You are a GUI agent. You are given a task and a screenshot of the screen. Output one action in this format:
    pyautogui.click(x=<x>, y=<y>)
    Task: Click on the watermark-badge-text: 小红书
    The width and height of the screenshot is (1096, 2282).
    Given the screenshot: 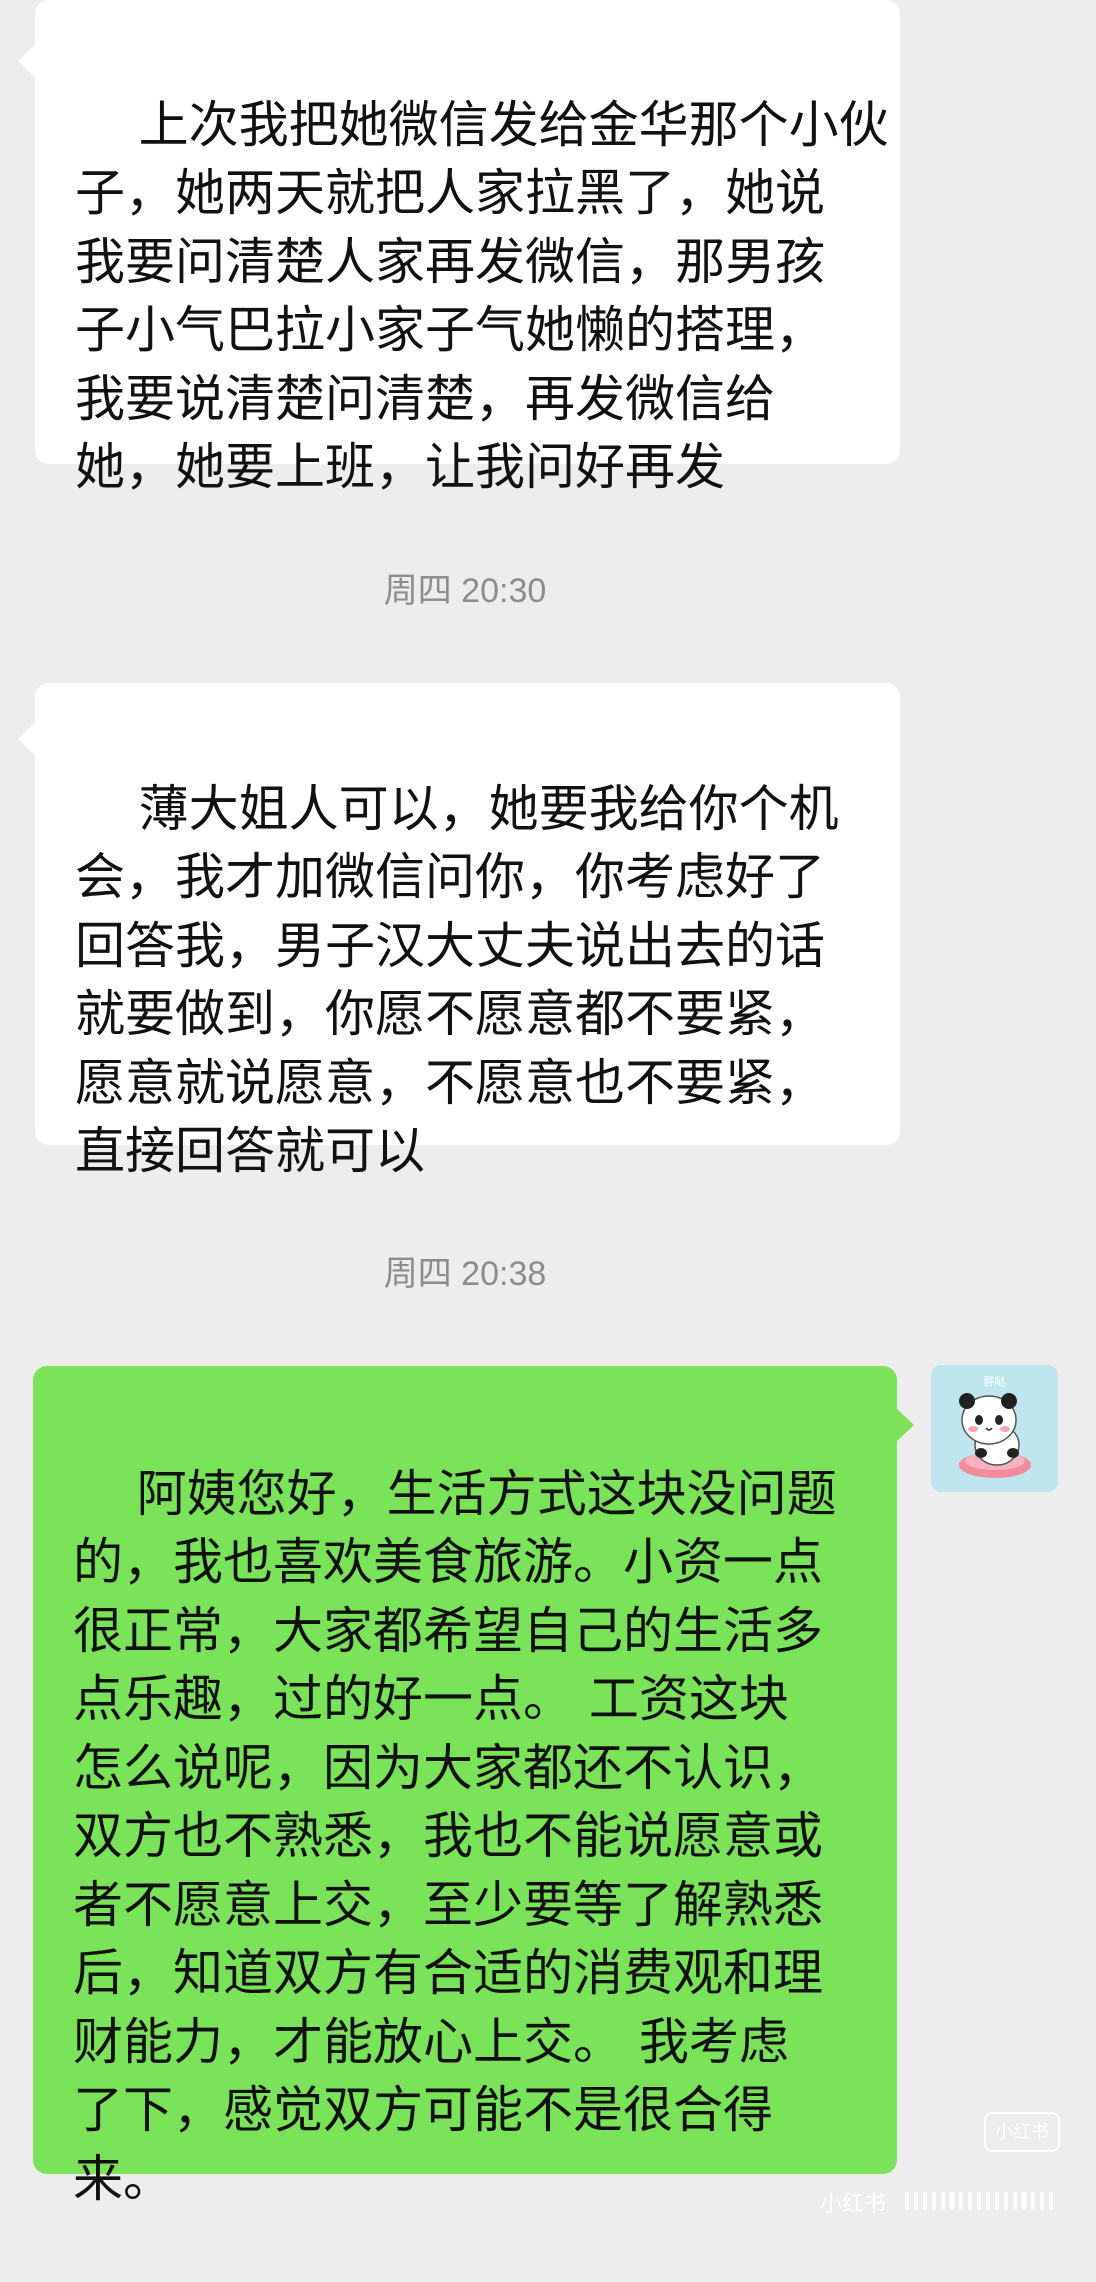 What is the action you would take?
    pyautogui.click(x=1022, y=2132)
    